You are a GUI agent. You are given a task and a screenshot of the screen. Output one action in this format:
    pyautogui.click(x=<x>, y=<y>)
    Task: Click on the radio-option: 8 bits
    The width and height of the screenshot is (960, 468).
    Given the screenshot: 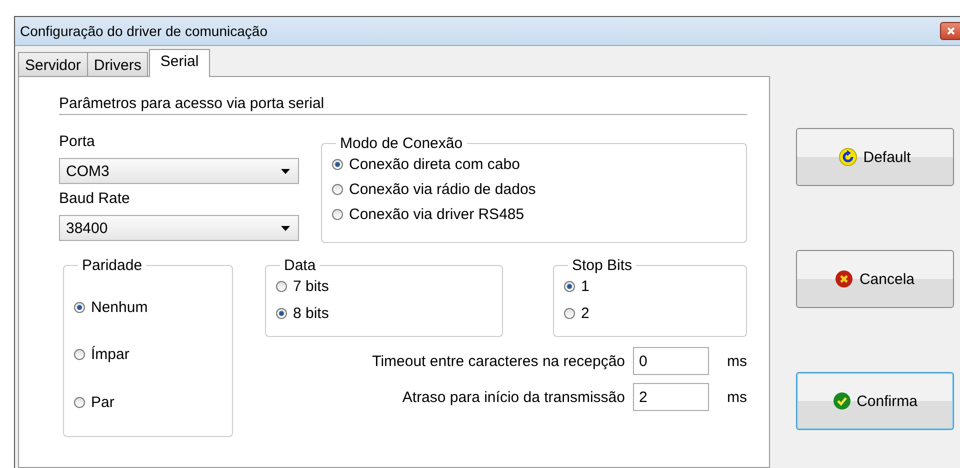 What is the action you would take?
    pyautogui.click(x=384, y=313)
    